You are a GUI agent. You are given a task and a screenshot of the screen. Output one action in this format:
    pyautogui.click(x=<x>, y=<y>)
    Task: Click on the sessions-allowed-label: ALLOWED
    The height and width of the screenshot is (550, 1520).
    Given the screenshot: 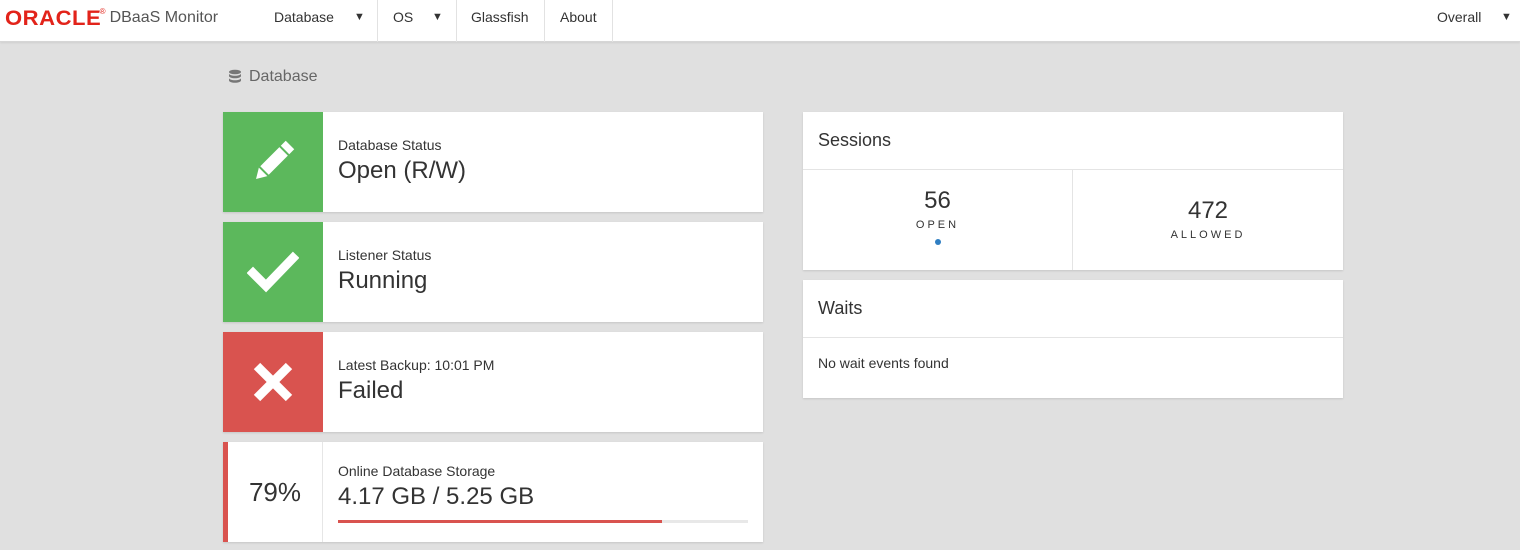 What is the action you would take?
    pyautogui.click(x=1208, y=235)
    